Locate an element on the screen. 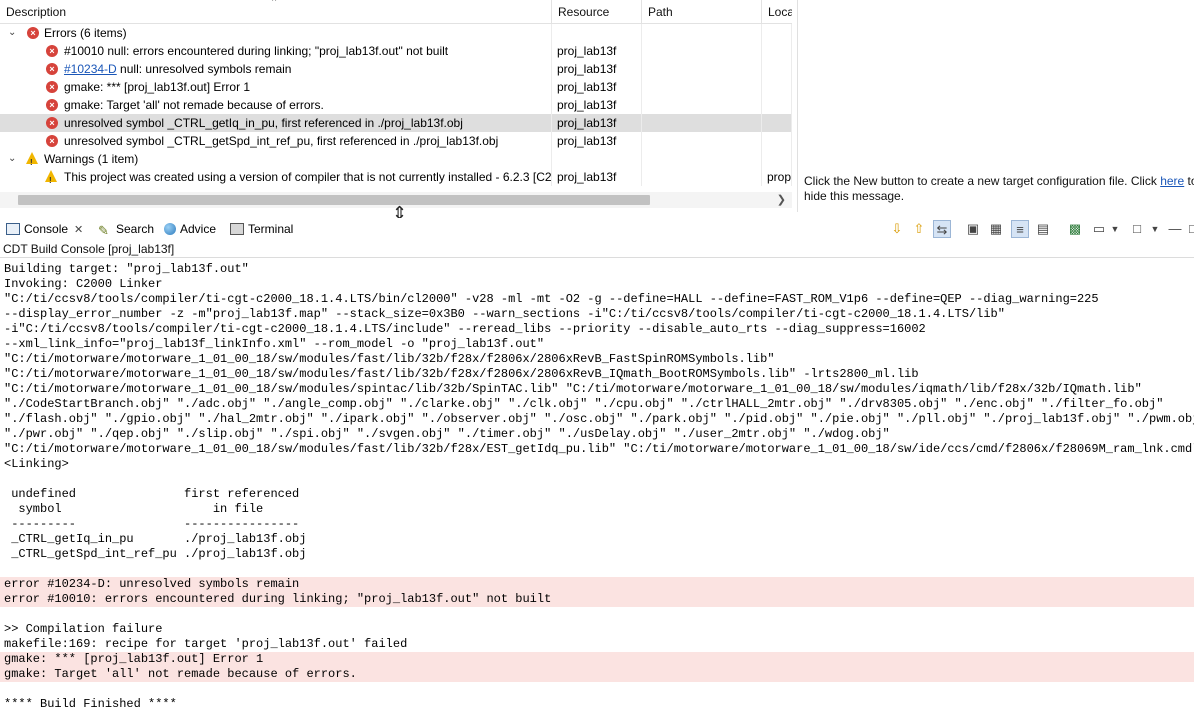  open-console-icon: □ is located at coordinates (1137, 229).